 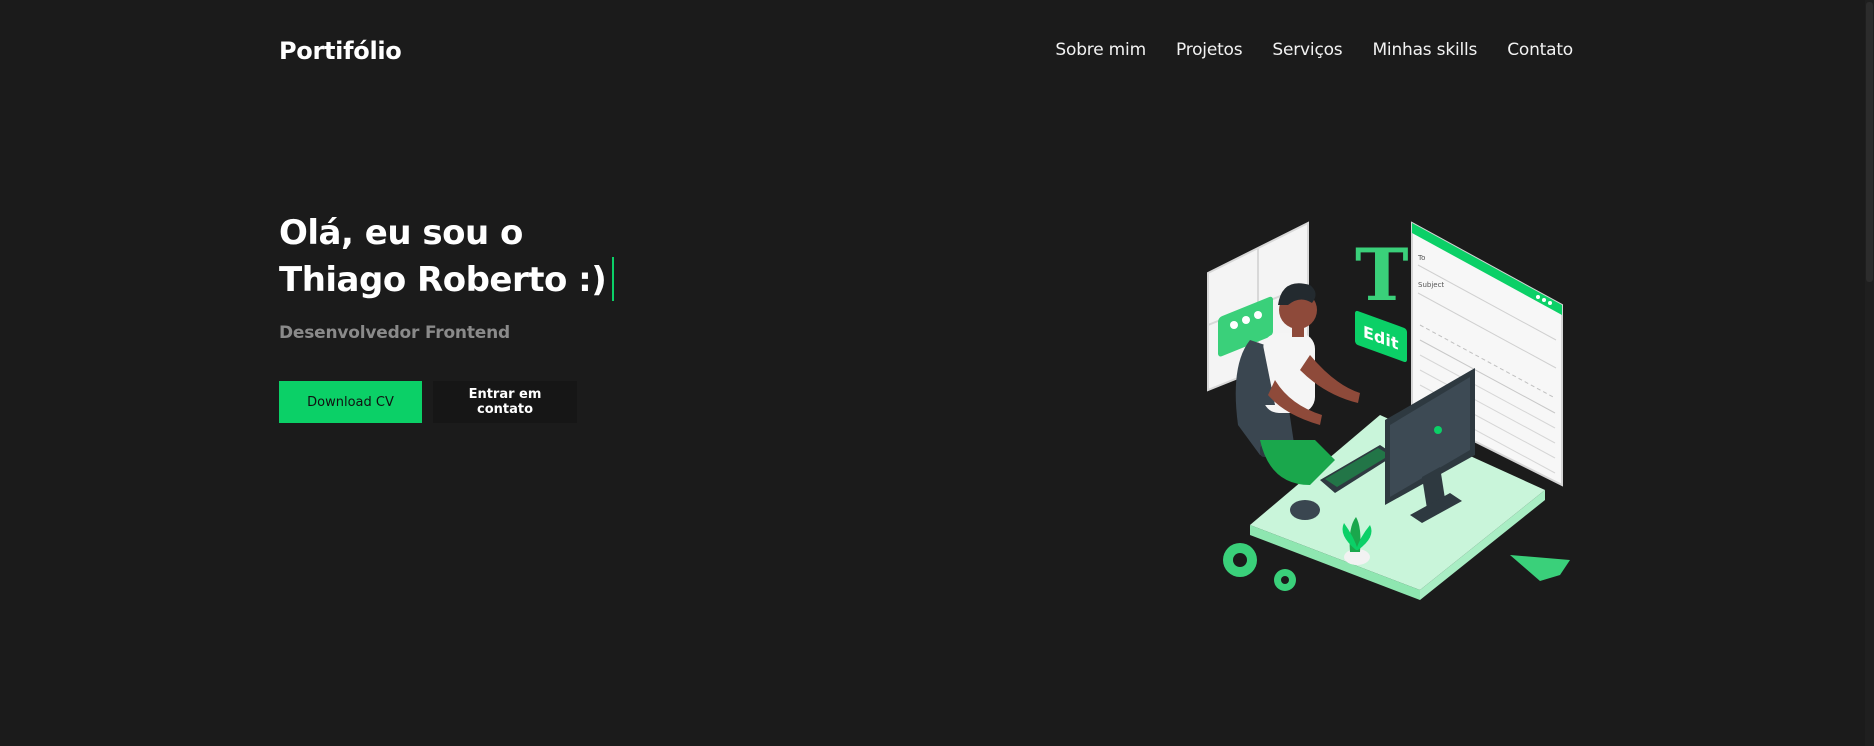 What do you see at coordinates (401, 233) in the screenshot?
I see `hero-title-line-1: Olá, eu sou o` at bounding box center [401, 233].